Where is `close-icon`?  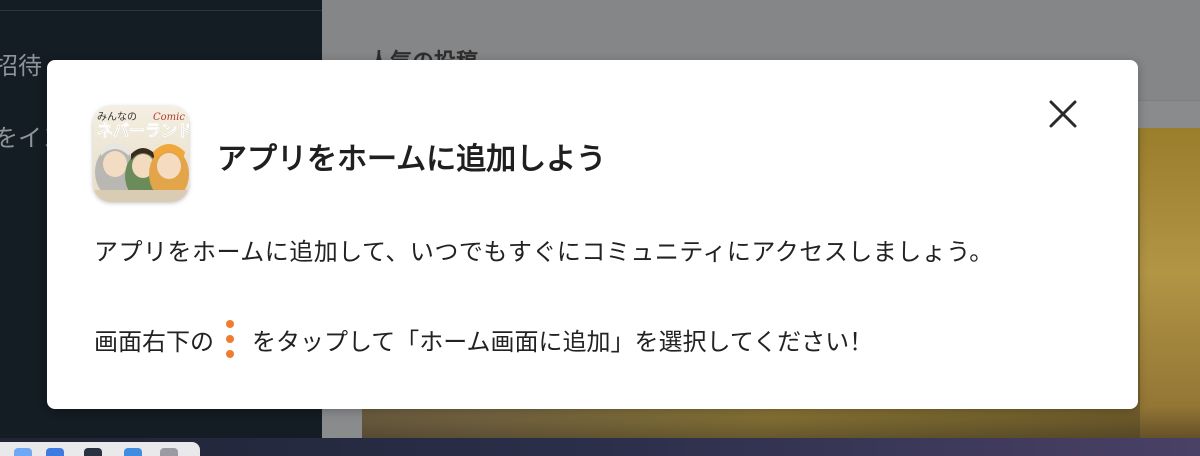 close-icon is located at coordinates (1063, 114).